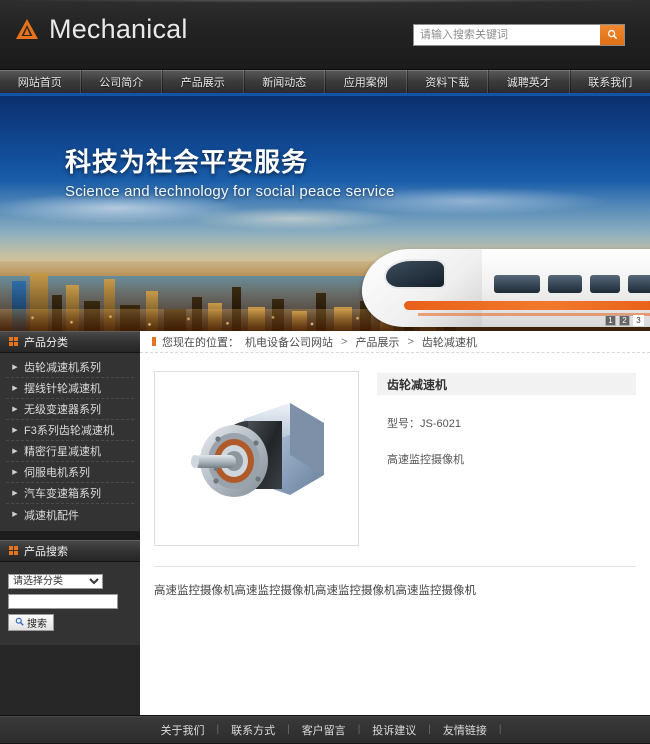 The height and width of the screenshot is (744, 650). Describe the element at coordinates (154, 341) in the screenshot. I see `breadcrumb-marker-icon` at that location.